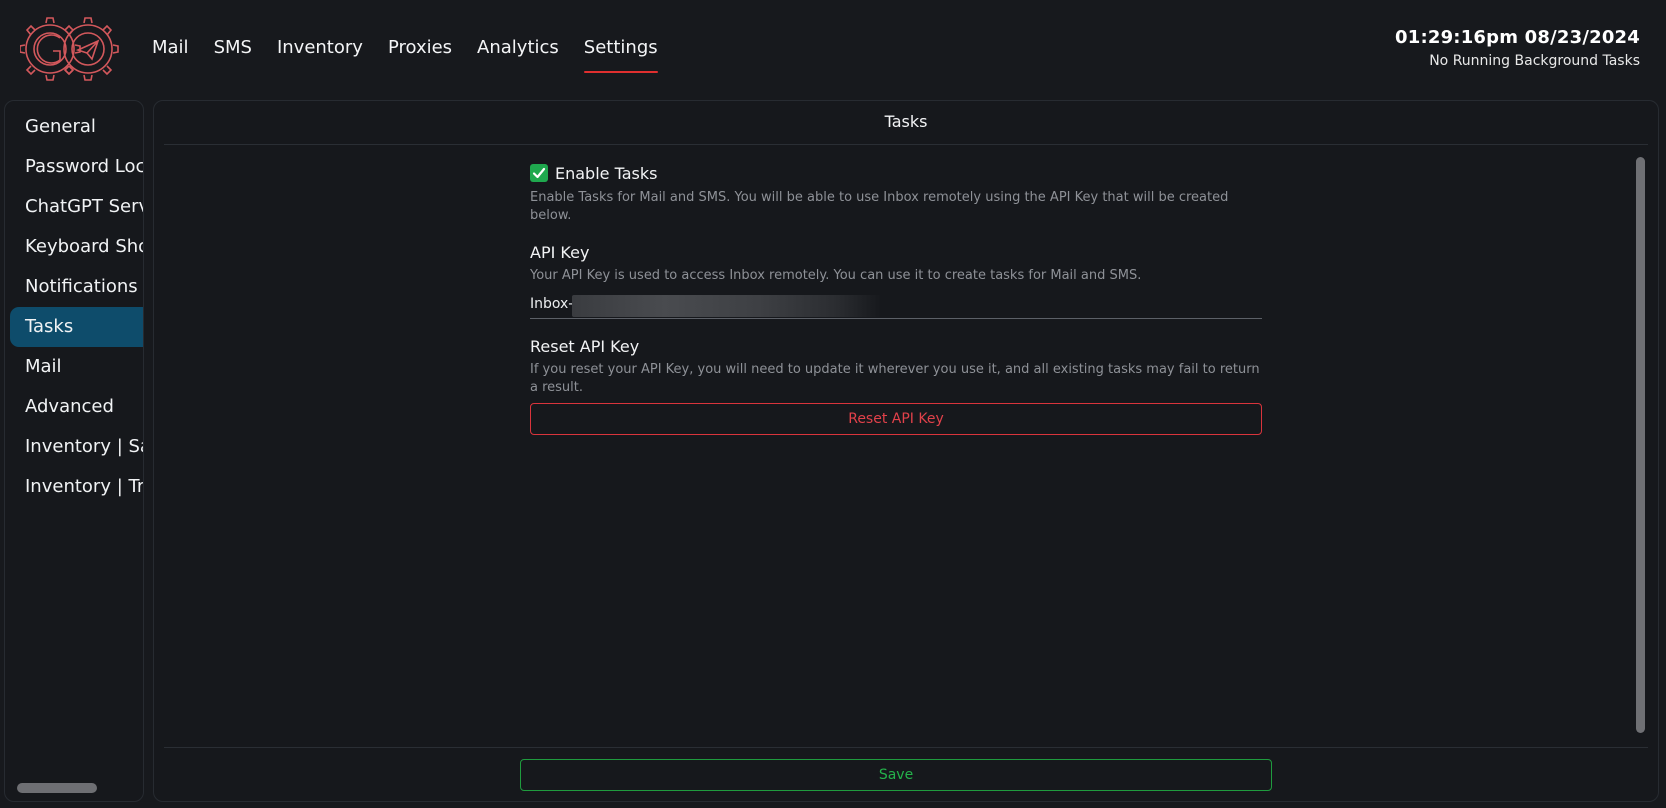 The image size is (1666, 808). What do you see at coordinates (57, 788) in the screenshot?
I see `sidebar-horizontal-scrollbar` at bounding box center [57, 788].